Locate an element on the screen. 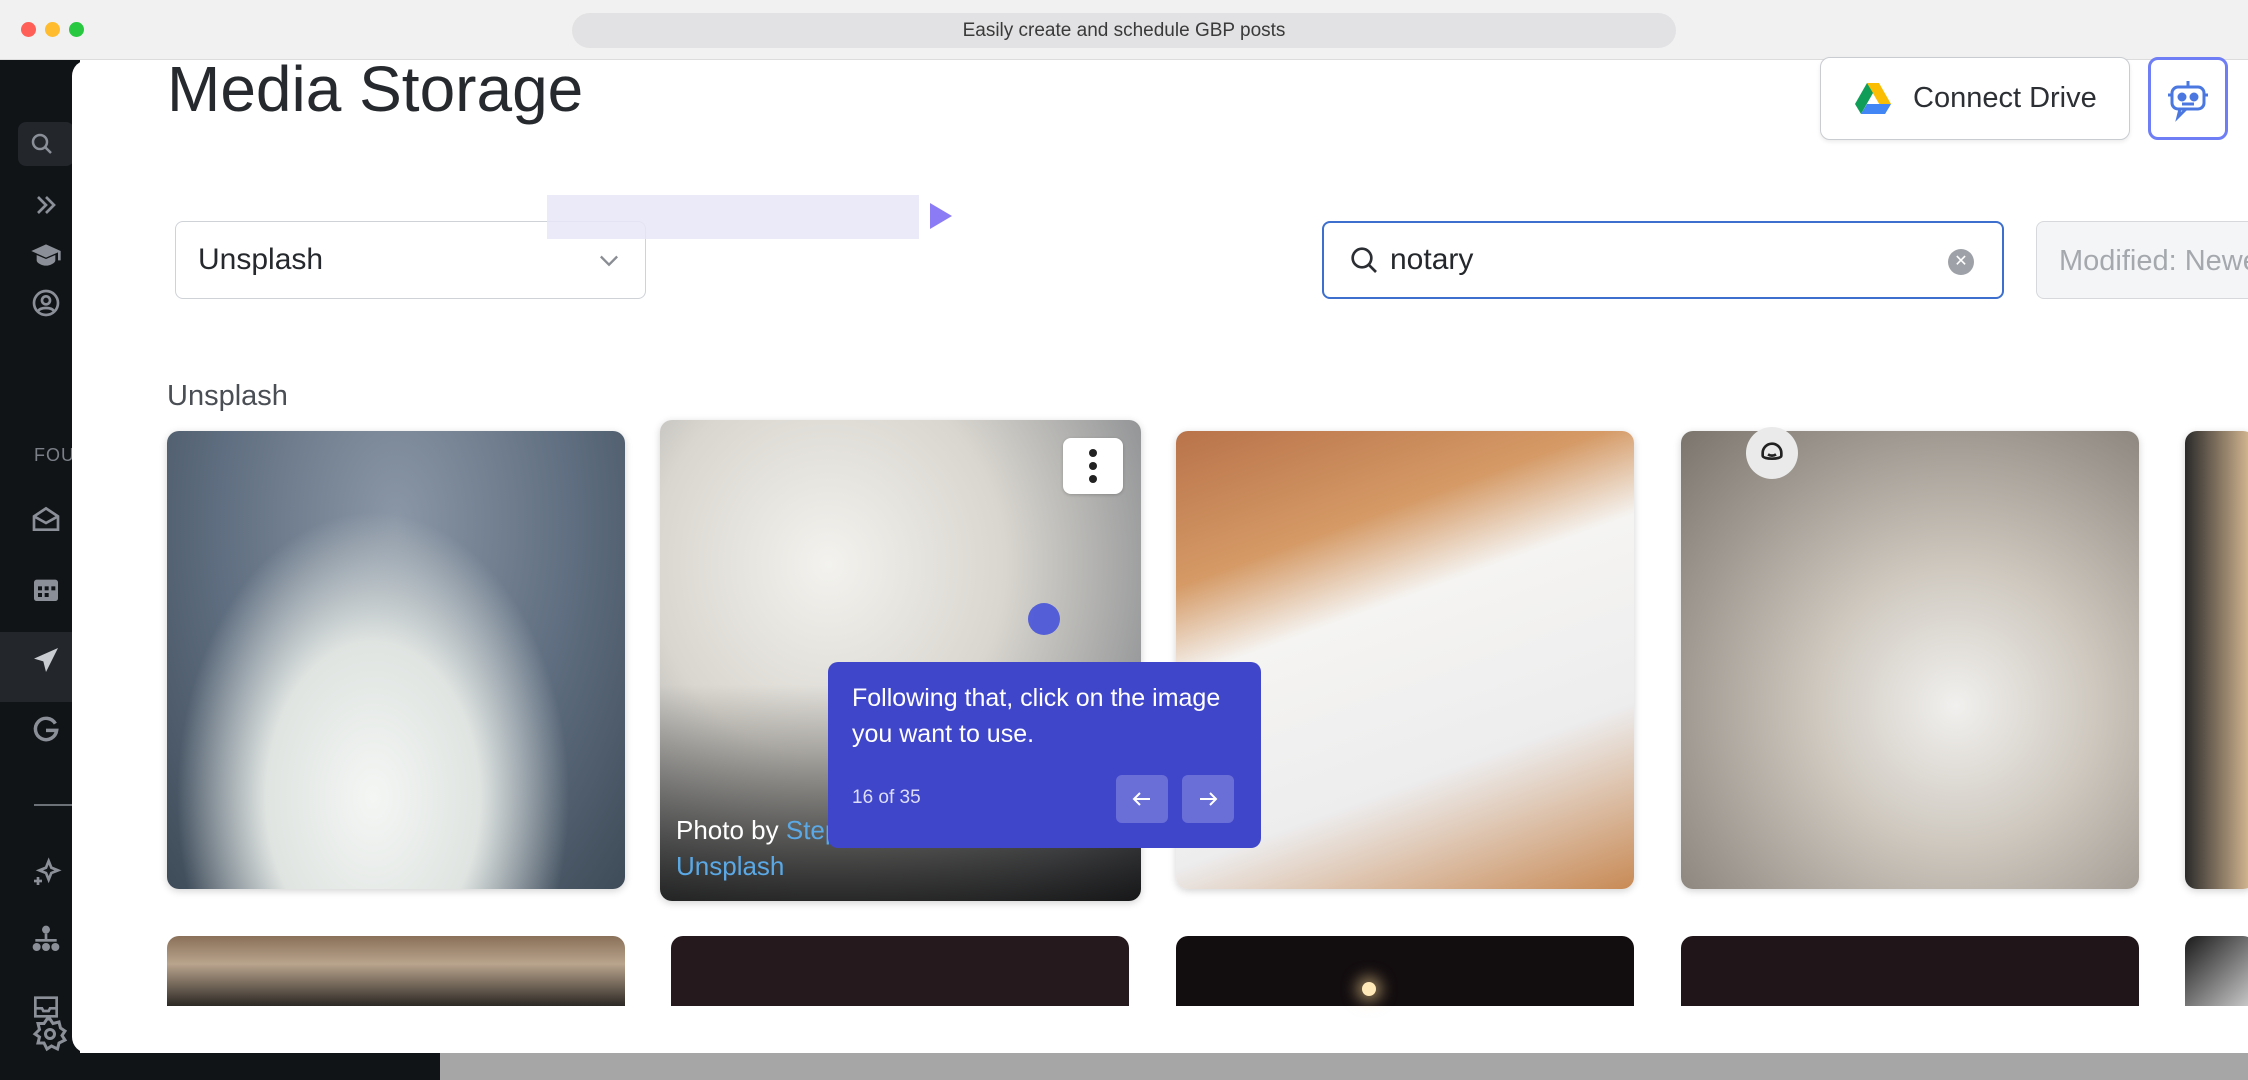 This screenshot has width=2248, height=1080. tooltip-prev-button is located at coordinates (1142, 799).